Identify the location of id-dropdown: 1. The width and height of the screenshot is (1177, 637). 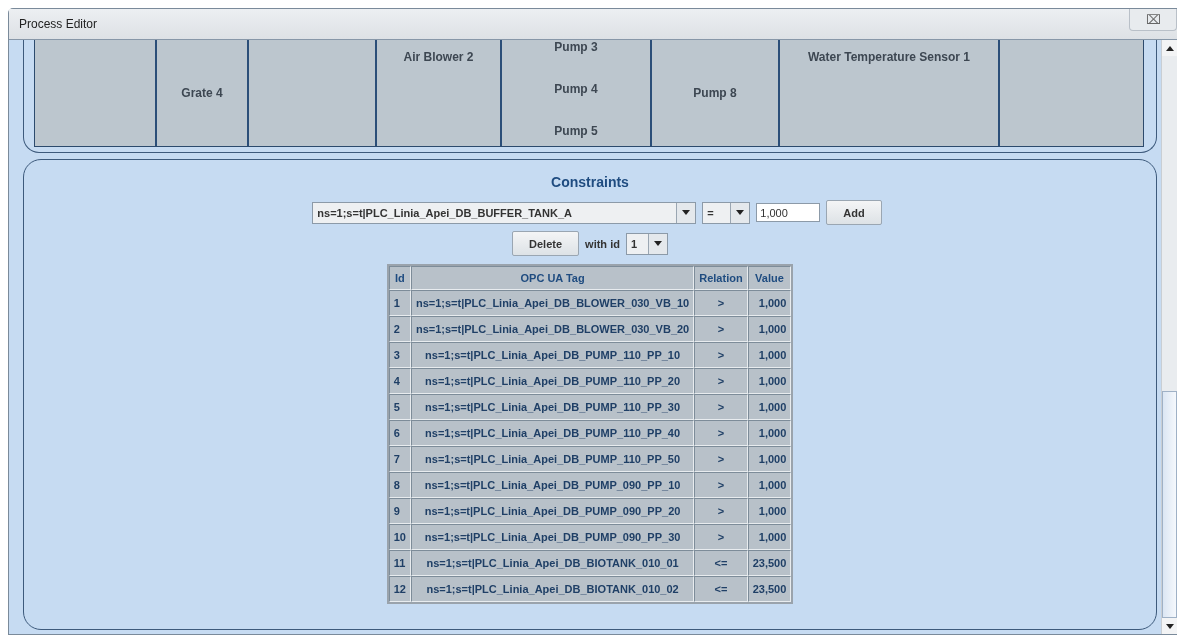
(646, 243).